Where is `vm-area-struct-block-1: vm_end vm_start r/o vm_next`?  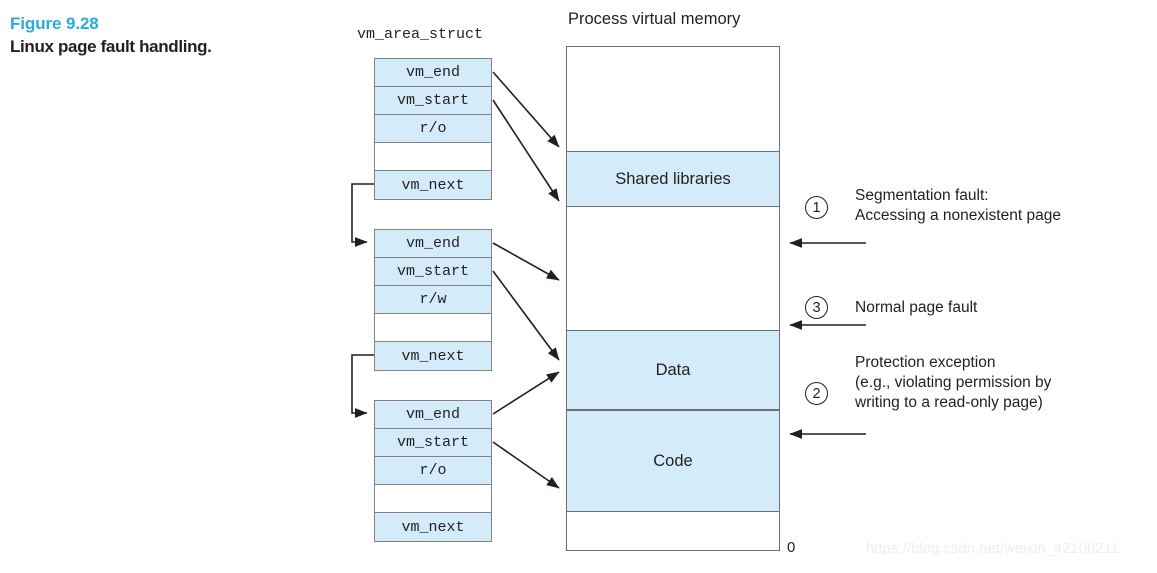
vm-area-struct-block-1: vm_end vm_start r/o vm_next is located at coordinates (433, 129).